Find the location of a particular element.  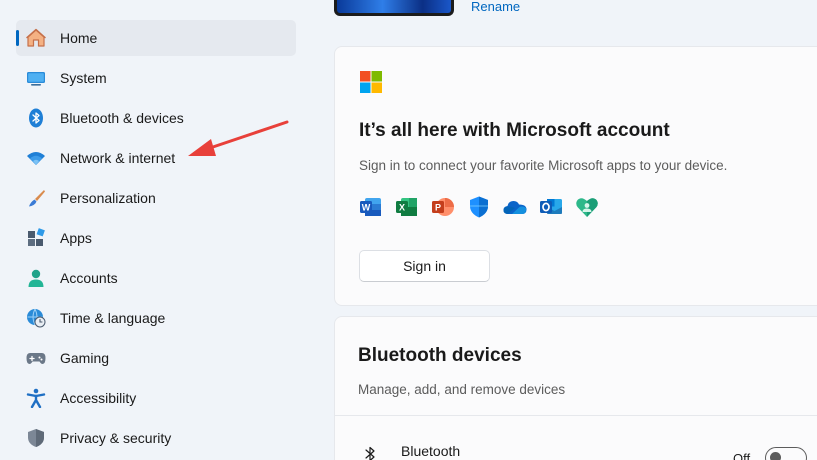

sidebar-item-label: Time & language is located at coordinates (113, 318).